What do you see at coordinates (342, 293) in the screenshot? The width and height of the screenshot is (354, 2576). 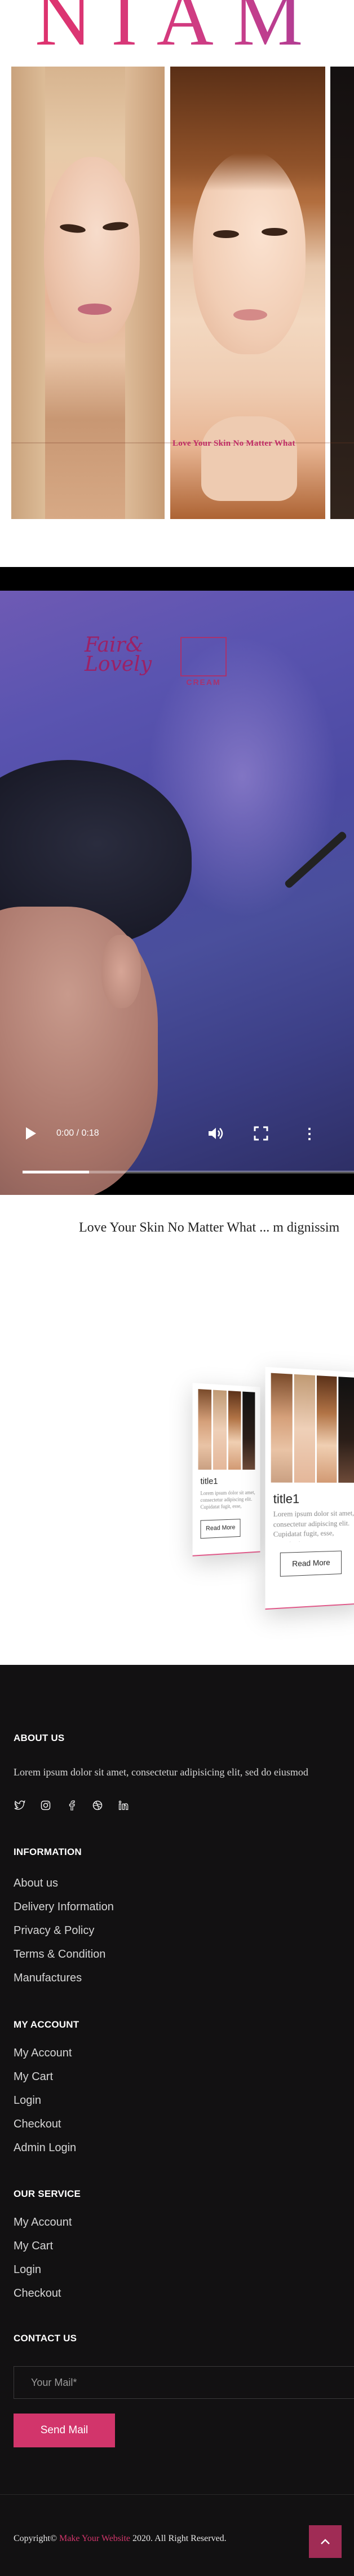 I see `hero-photo-dark` at bounding box center [342, 293].